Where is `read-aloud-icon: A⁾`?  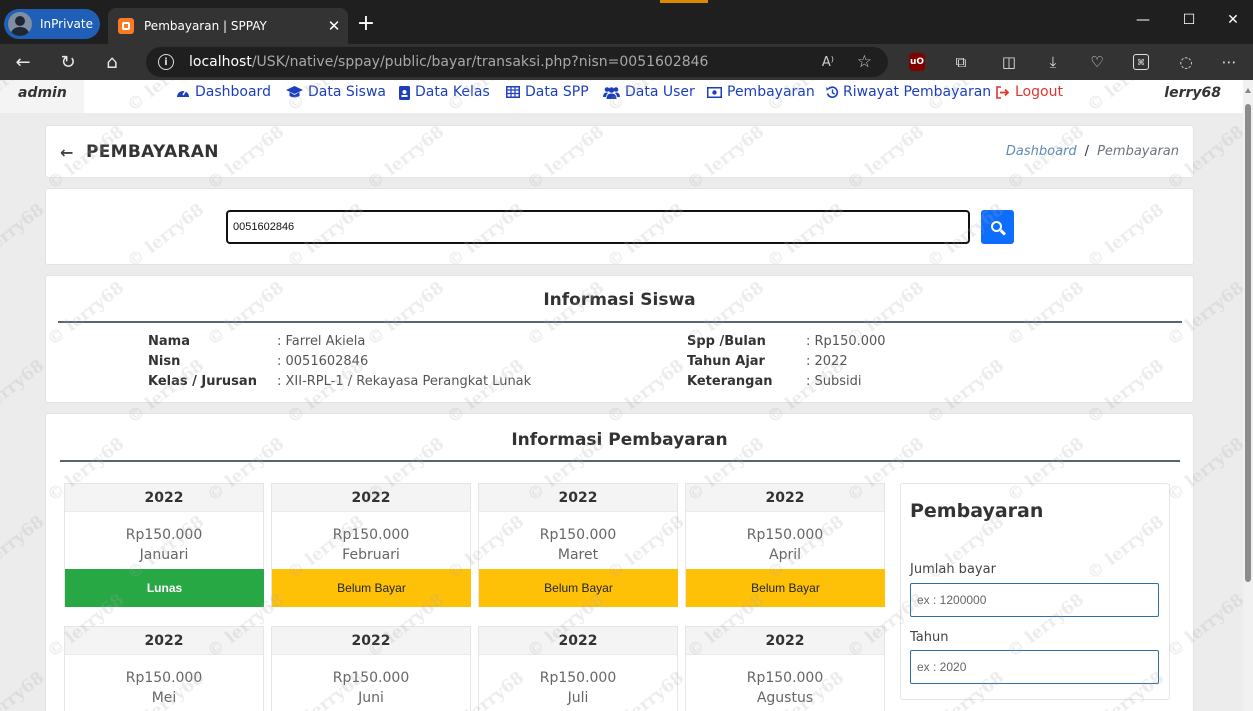 read-aloud-icon: A⁾ is located at coordinates (828, 62).